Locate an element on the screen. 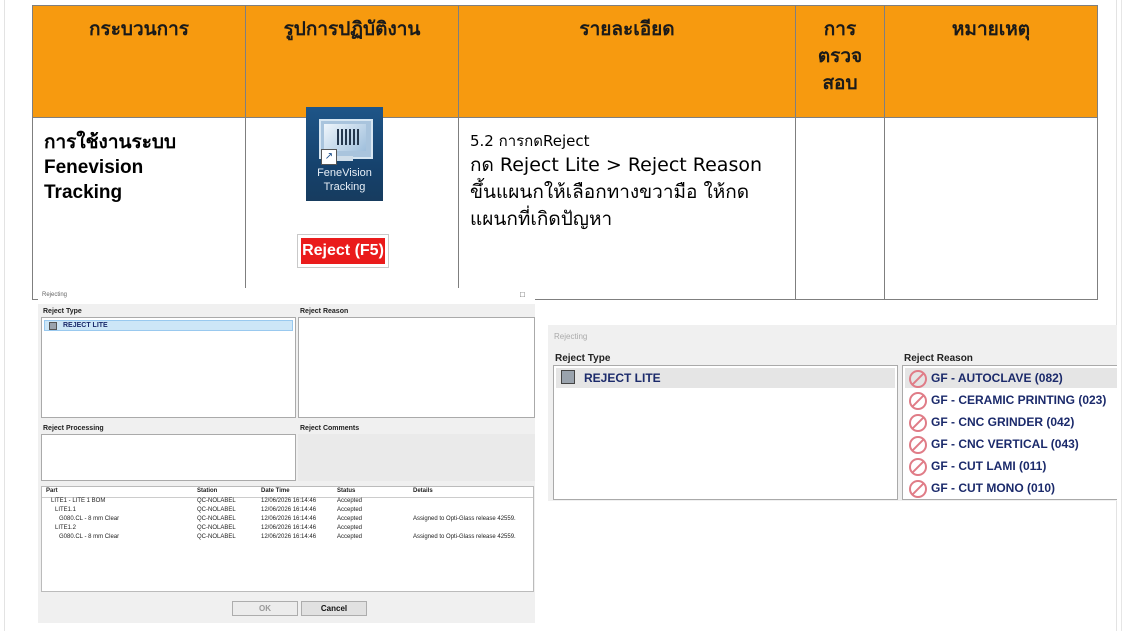 Image resolution: width=1127 pixels, height=631 pixels. list-item: GF - CNC VERTICAL (043) is located at coordinates (992, 444).